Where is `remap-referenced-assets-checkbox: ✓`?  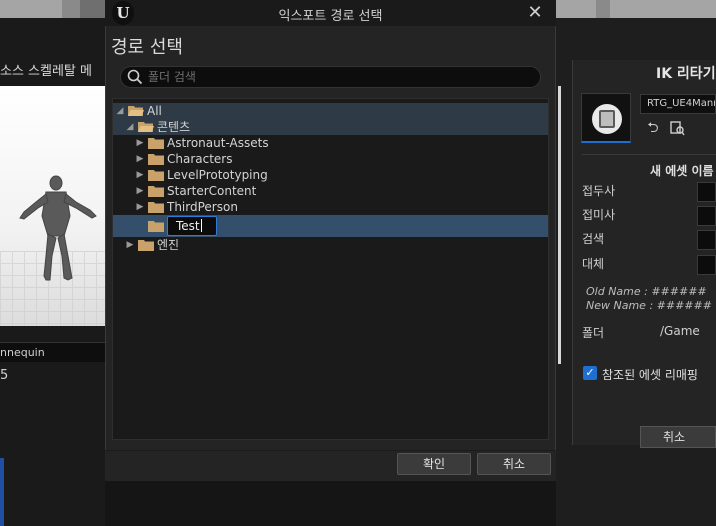
remap-referenced-assets-checkbox: ✓ is located at coordinates (590, 373).